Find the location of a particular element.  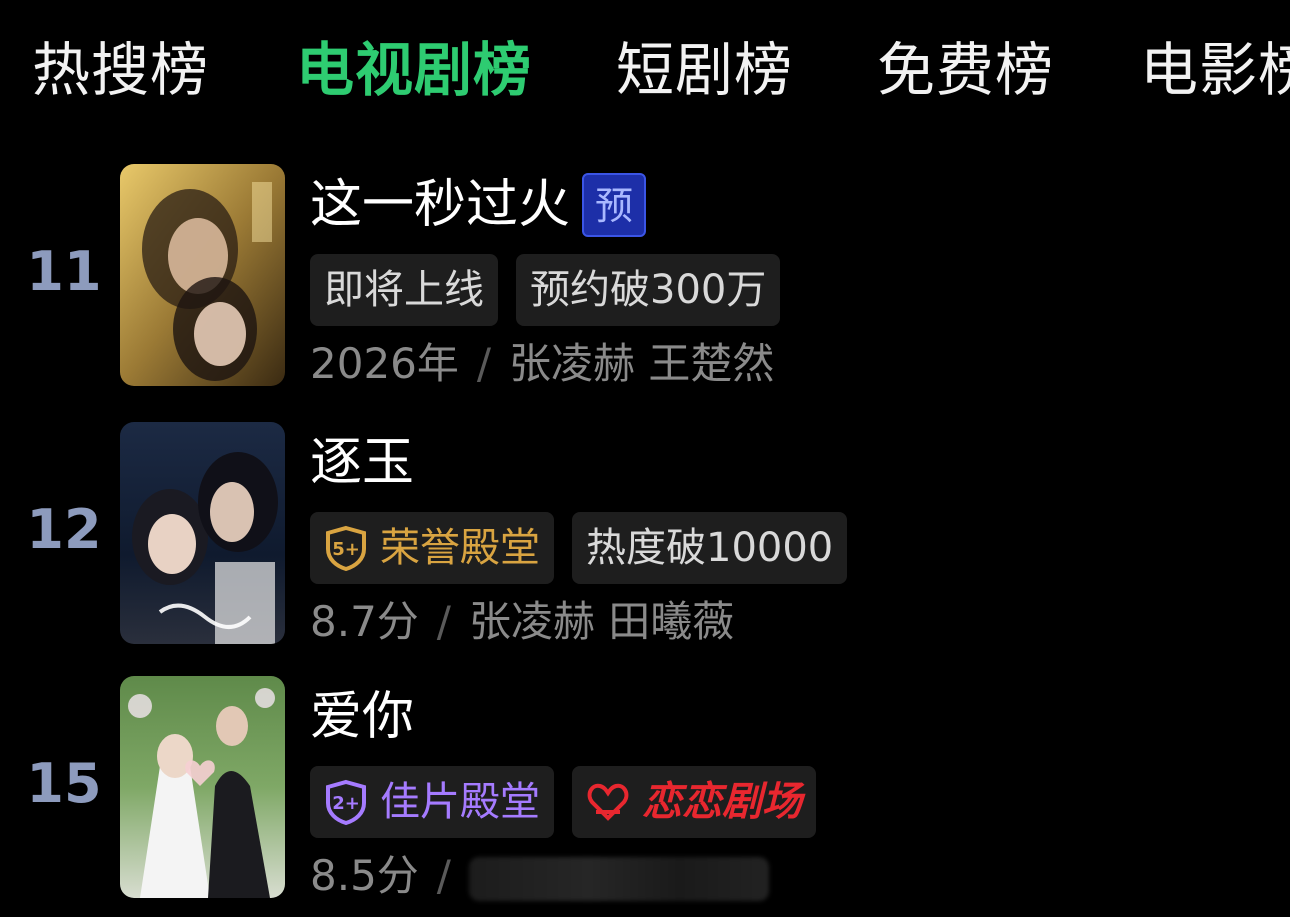

svg-text: 2+ is located at coordinates (346, 803).